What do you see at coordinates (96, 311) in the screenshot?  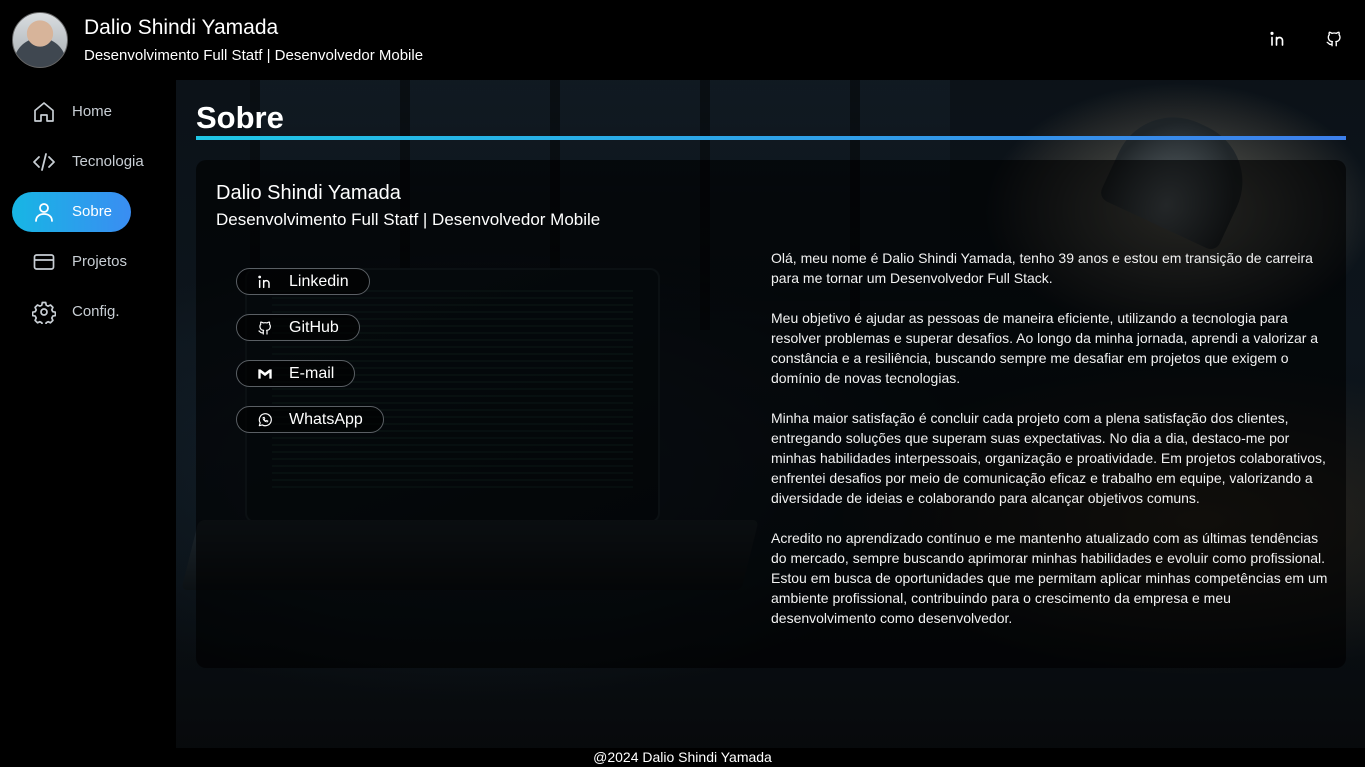 I see `sidebar-item-label: Config.` at bounding box center [96, 311].